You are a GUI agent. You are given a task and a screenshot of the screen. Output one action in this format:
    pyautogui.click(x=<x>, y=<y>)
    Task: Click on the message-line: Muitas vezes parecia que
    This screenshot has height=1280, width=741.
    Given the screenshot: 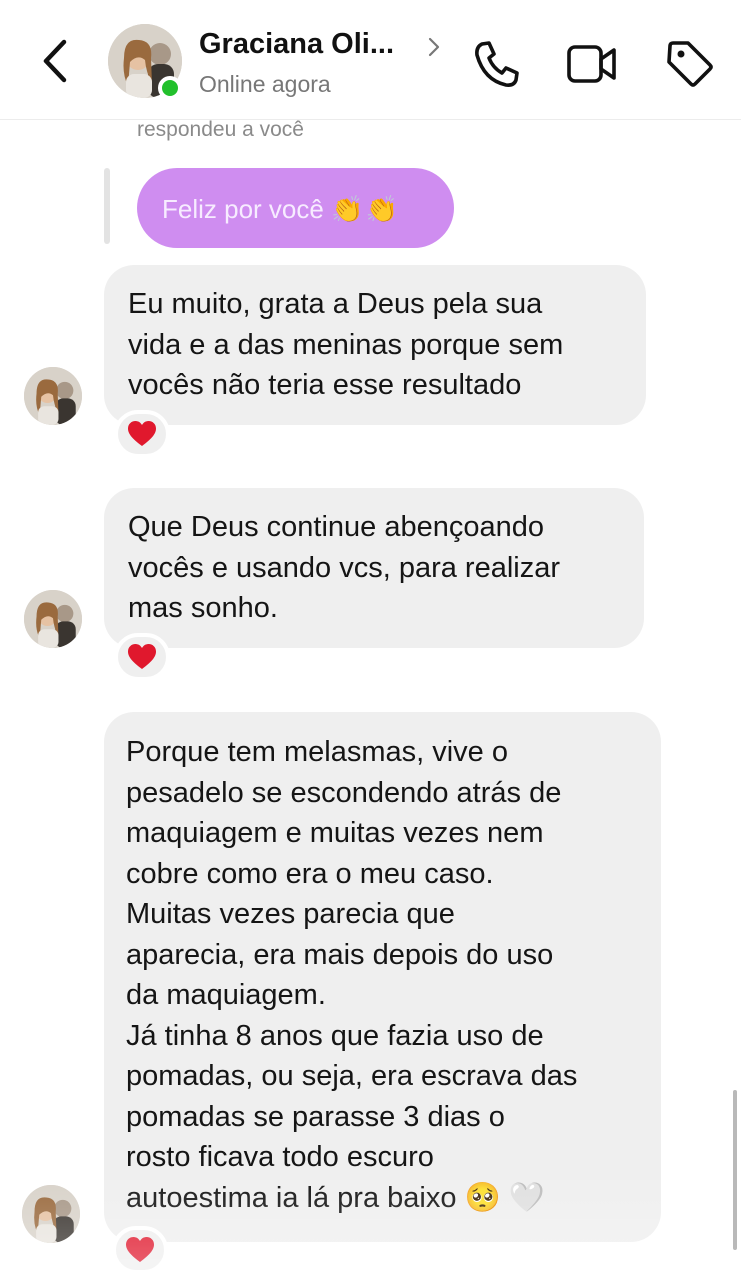 What is the action you would take?
    pyautogui.click(x=290, y=914)
    